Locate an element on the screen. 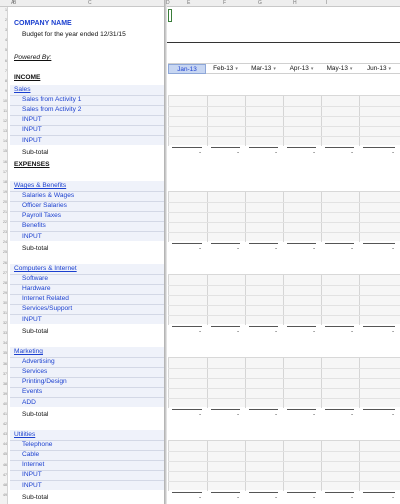 This screenshot has height=504, width=400. row-number: 4 is located at coordinates (4, 40).